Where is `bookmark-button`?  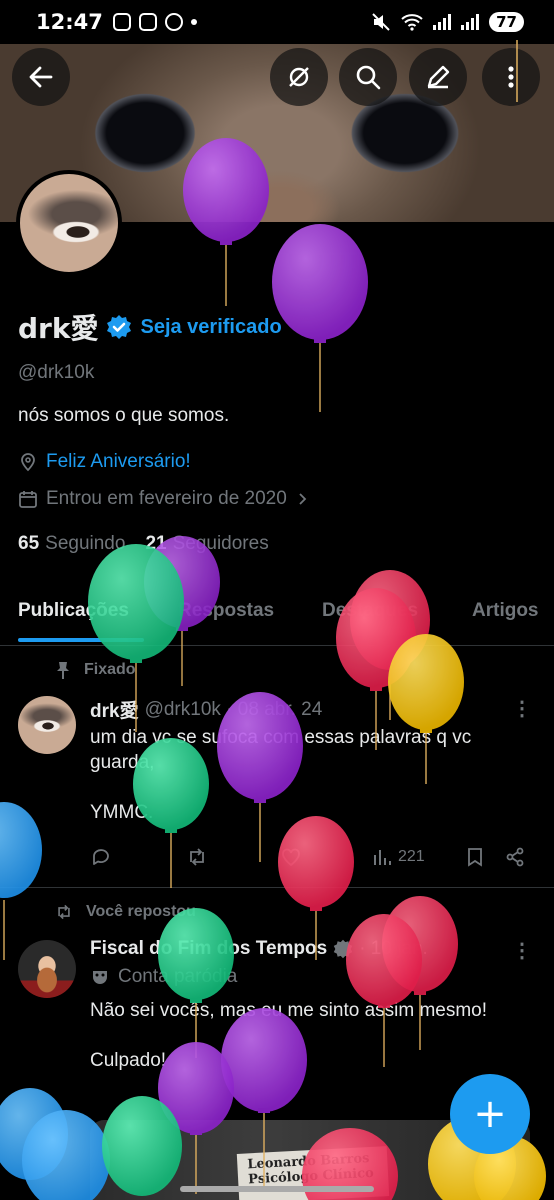
bookmark-button is located at coordinates (475, 857).